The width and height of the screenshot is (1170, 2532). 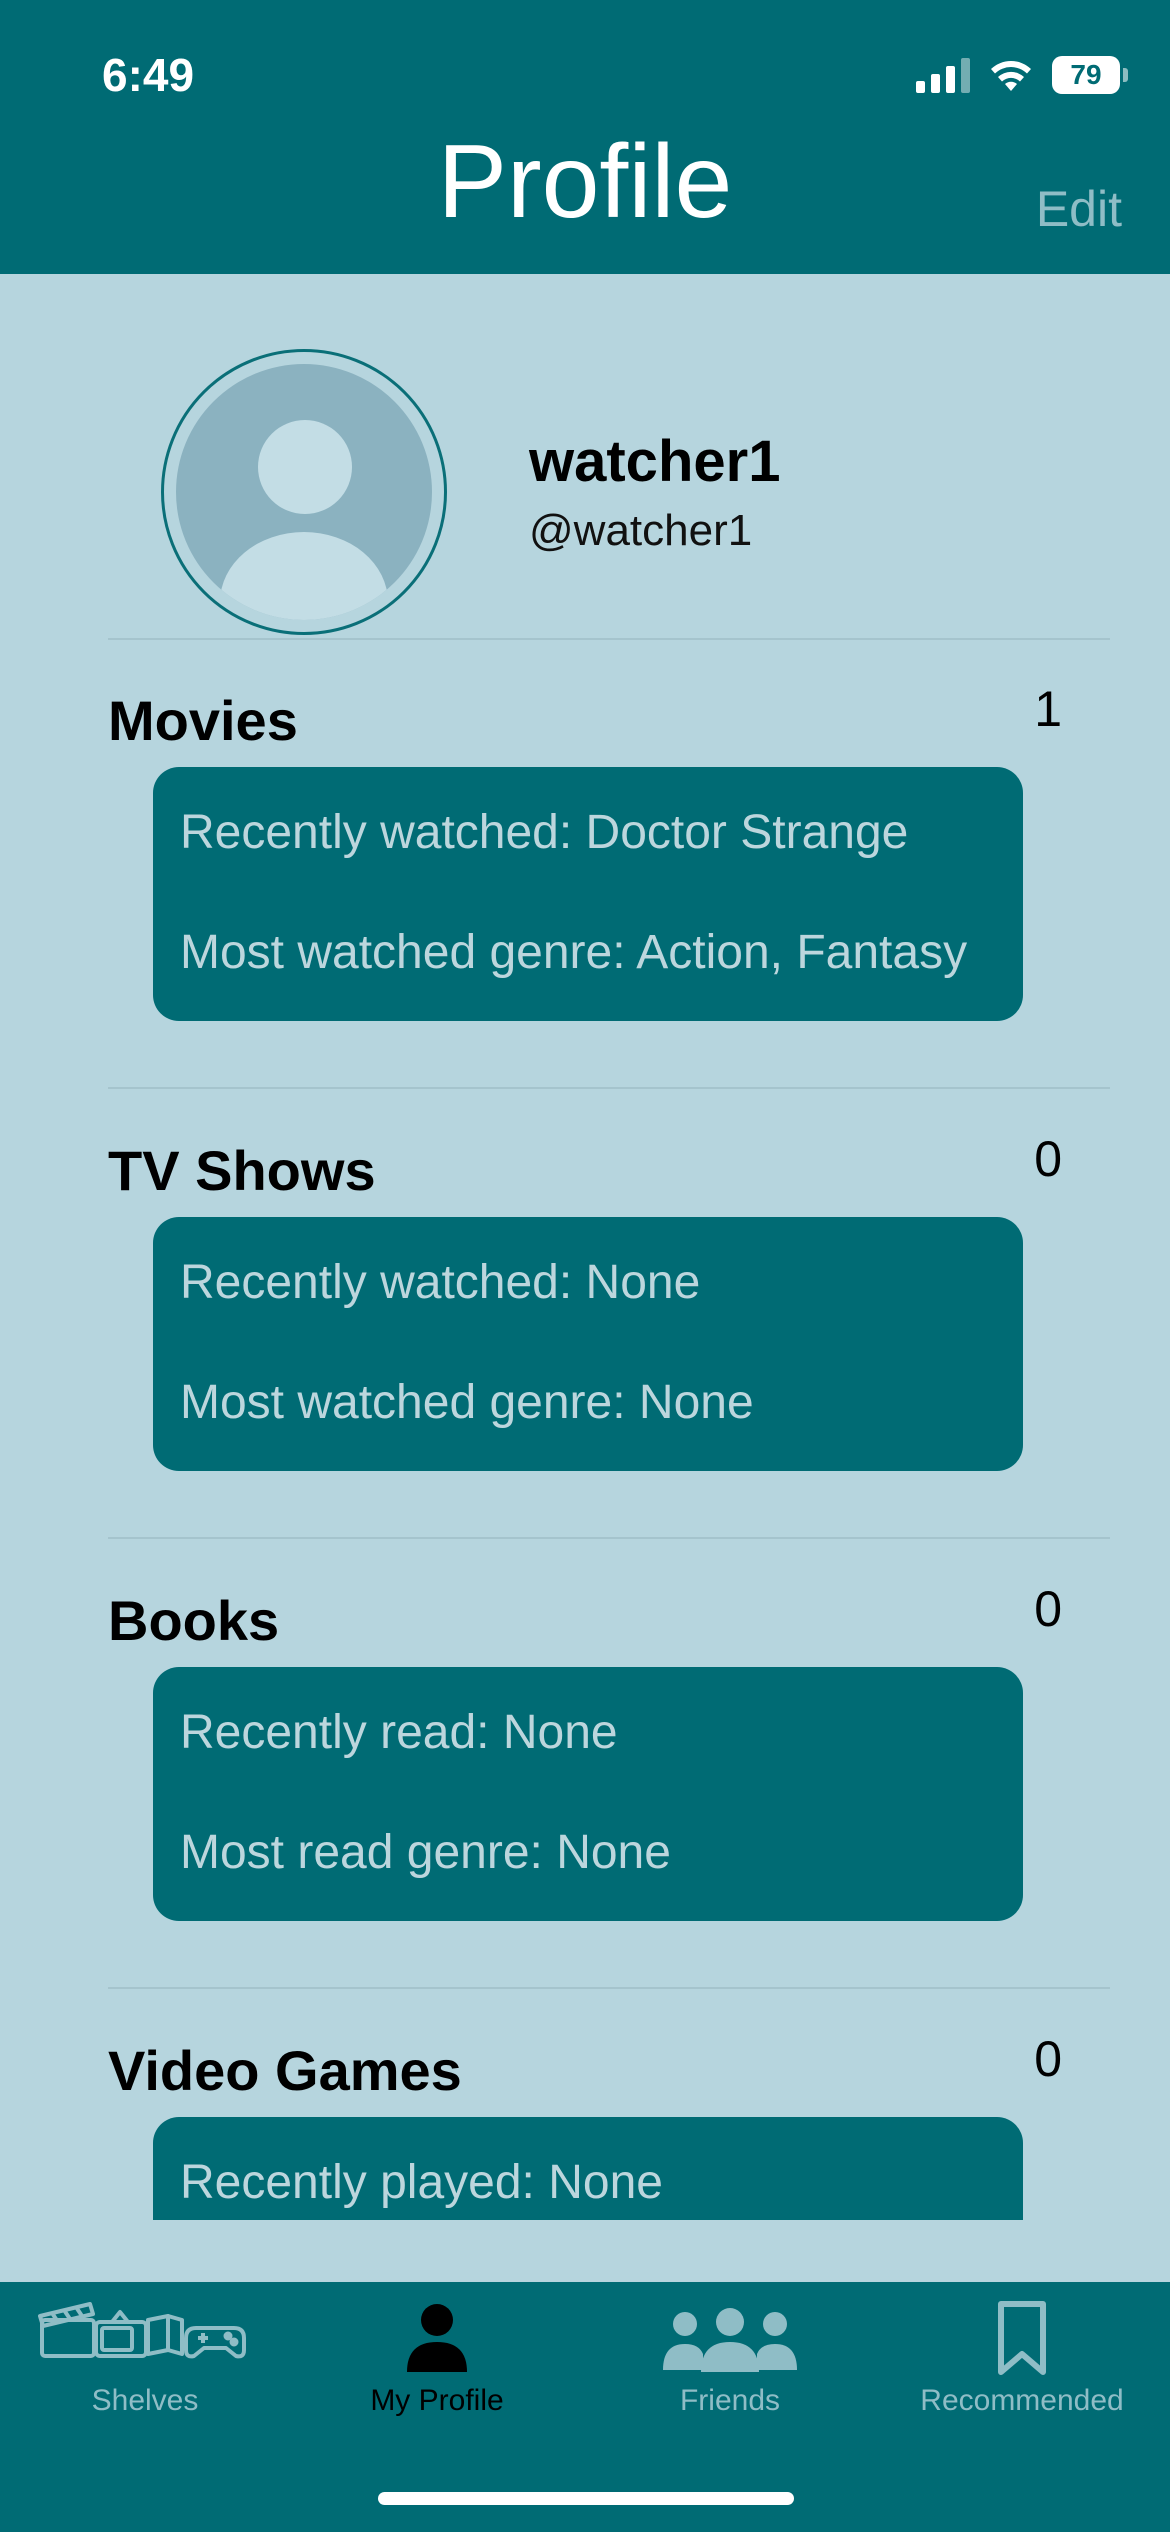 What do you see at coordinates (1022, 2400) in the screenshot?
I see `tab-label-recommended: Recommended` at bounding box center [1022, 2400].